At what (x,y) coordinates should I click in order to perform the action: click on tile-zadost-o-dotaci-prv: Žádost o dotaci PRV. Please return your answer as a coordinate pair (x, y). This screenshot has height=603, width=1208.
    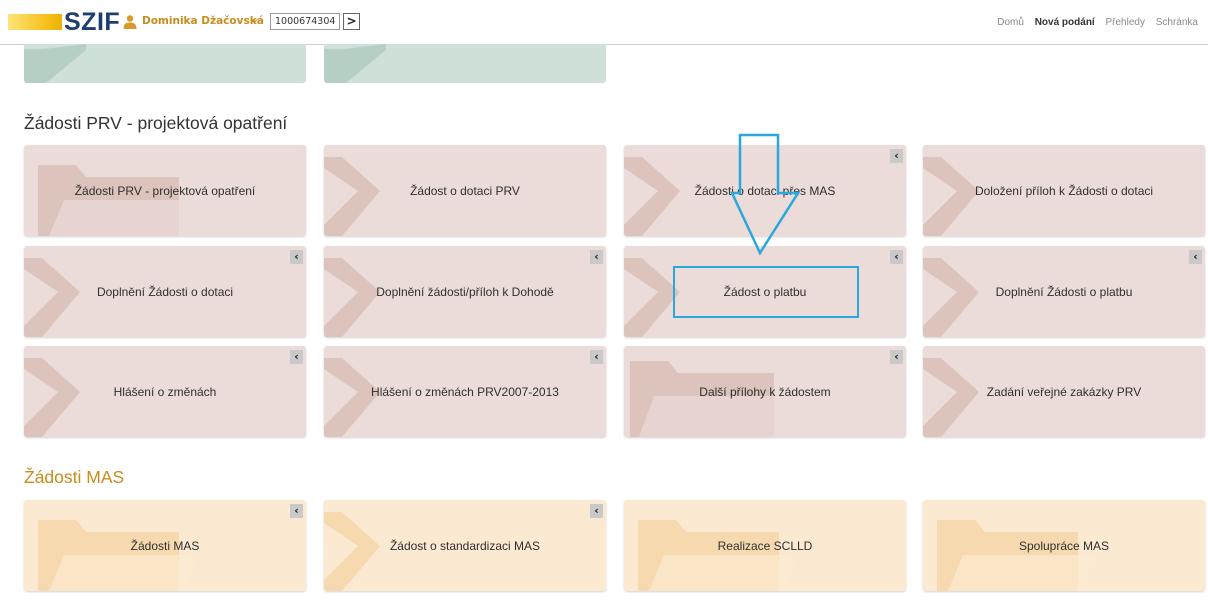
    Looking at the image, I should click on (465, 190).